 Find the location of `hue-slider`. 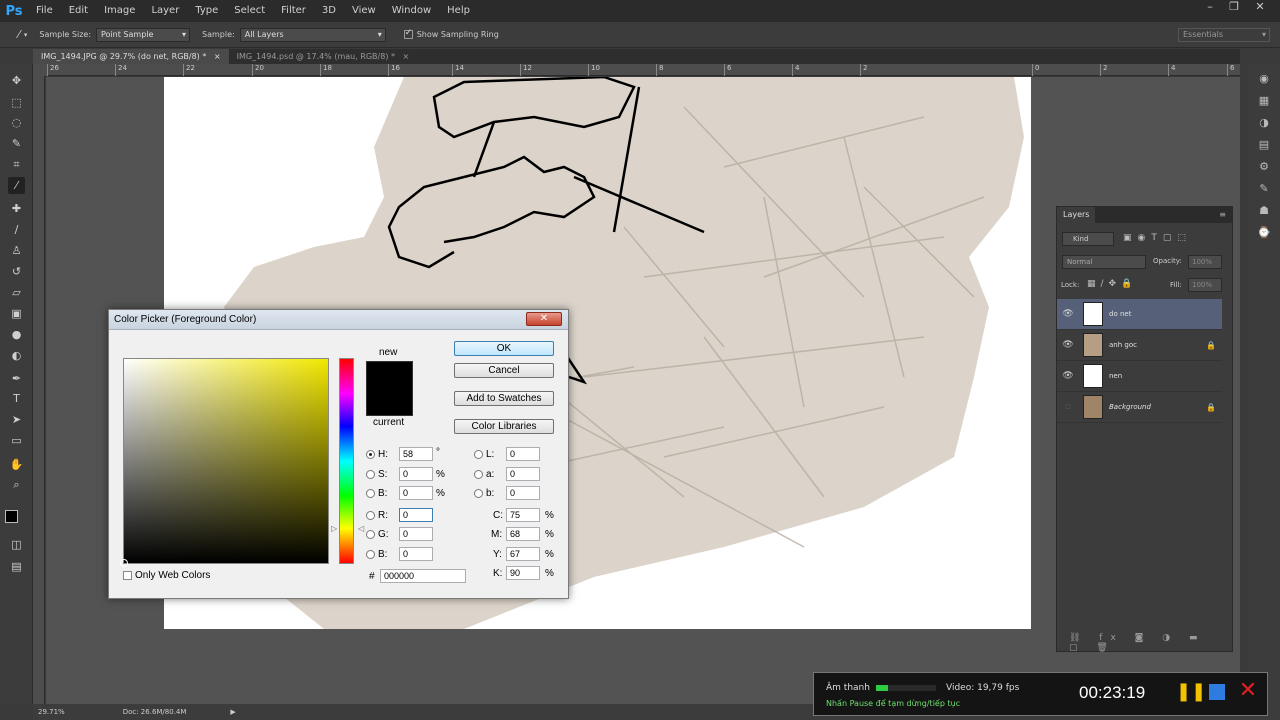

hue-slider is located at coordinates (346, 461).